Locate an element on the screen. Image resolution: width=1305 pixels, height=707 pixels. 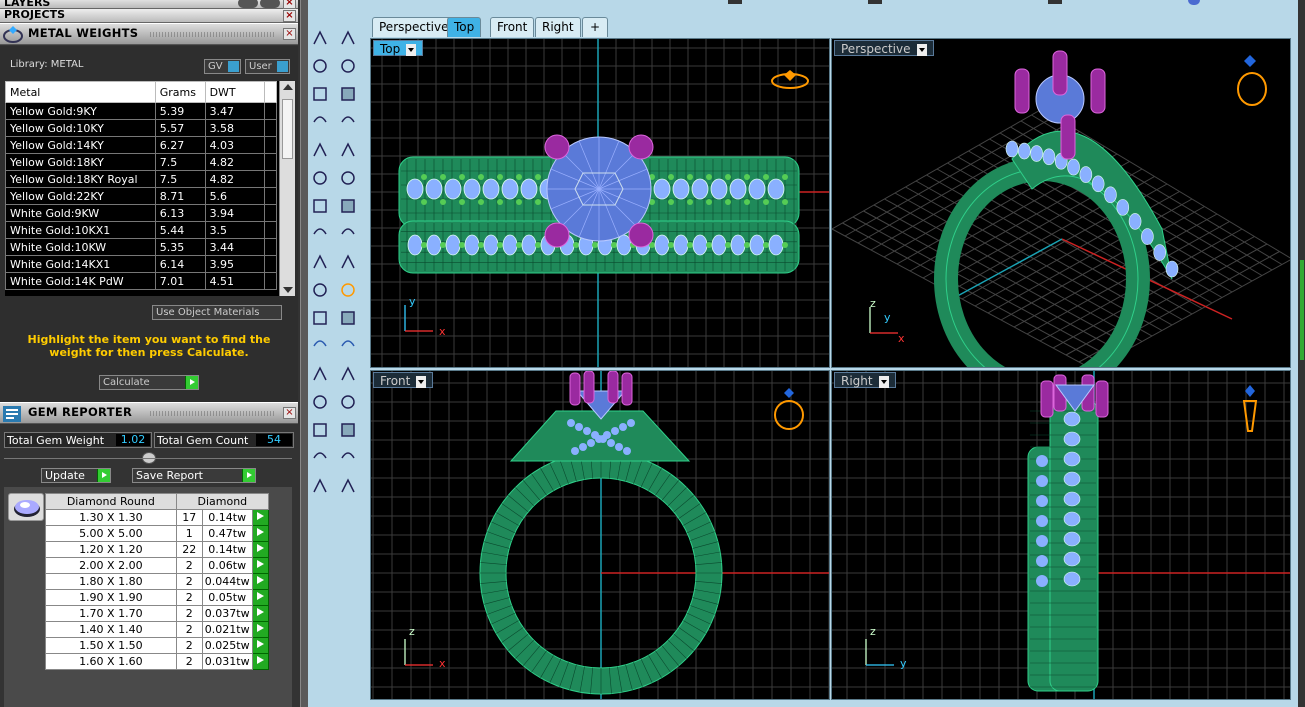
table-row: White Gold:14K PdW 7.01 4.51 is located at coordinates (141, 281).